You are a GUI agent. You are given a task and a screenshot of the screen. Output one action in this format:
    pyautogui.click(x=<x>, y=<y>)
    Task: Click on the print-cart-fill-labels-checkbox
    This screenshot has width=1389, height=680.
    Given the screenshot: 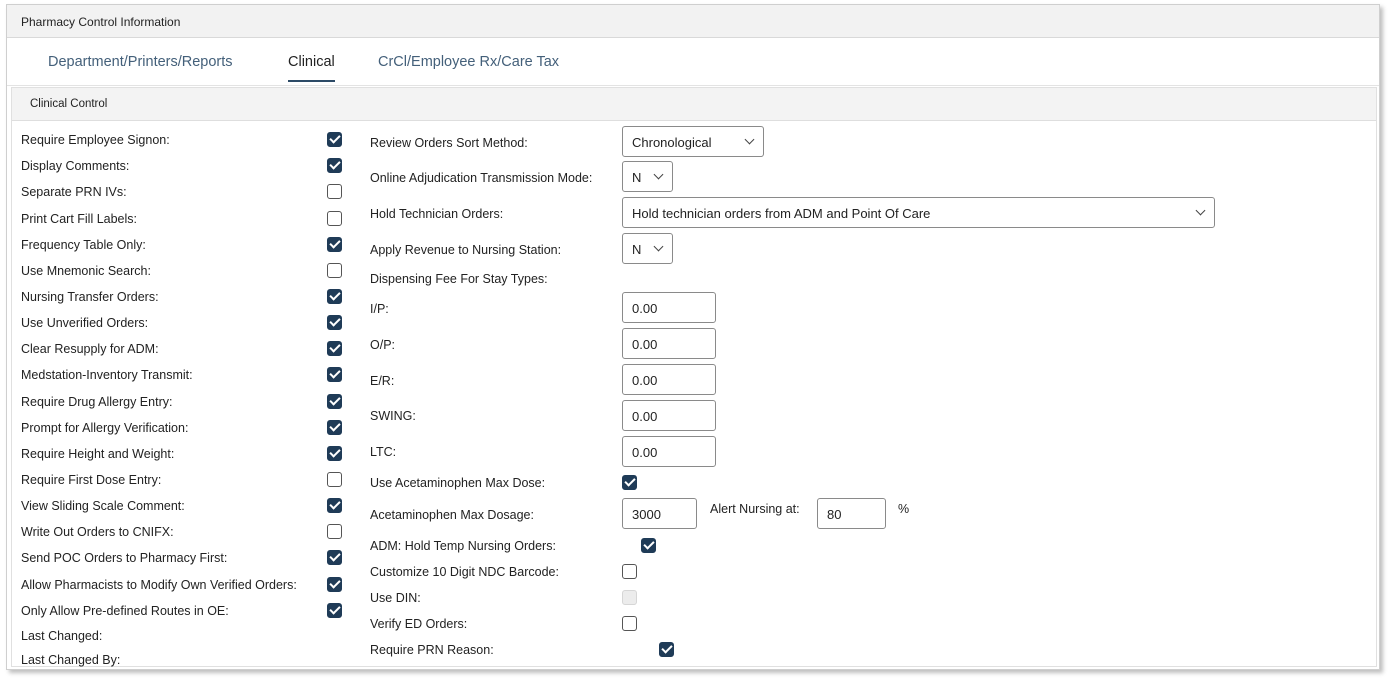 What is the action you would take?
    pyautogui.click(x=334, y=218)
    